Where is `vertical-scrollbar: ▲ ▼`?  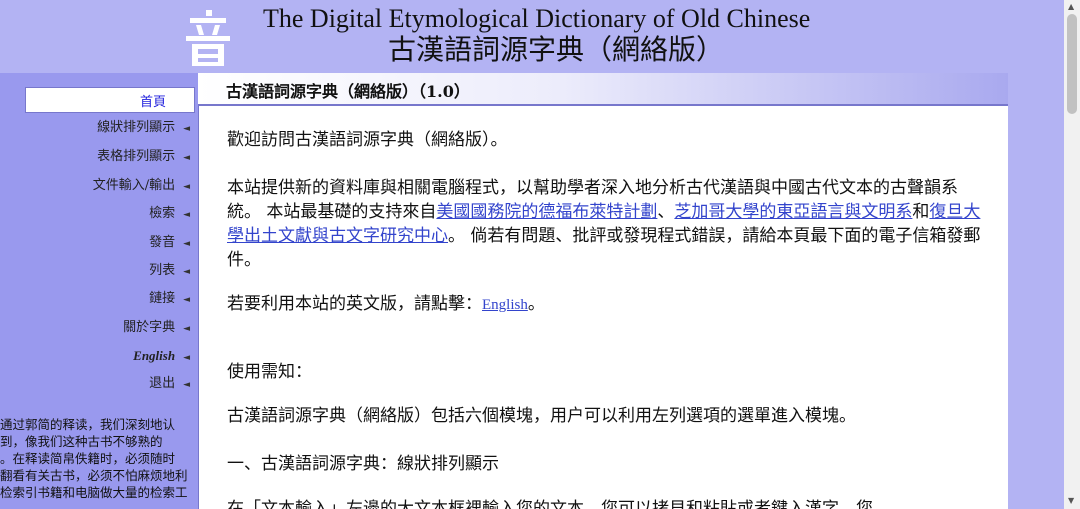
vertical-scrollbar: ▲ ▼ is located at coordinates (1072, 254).